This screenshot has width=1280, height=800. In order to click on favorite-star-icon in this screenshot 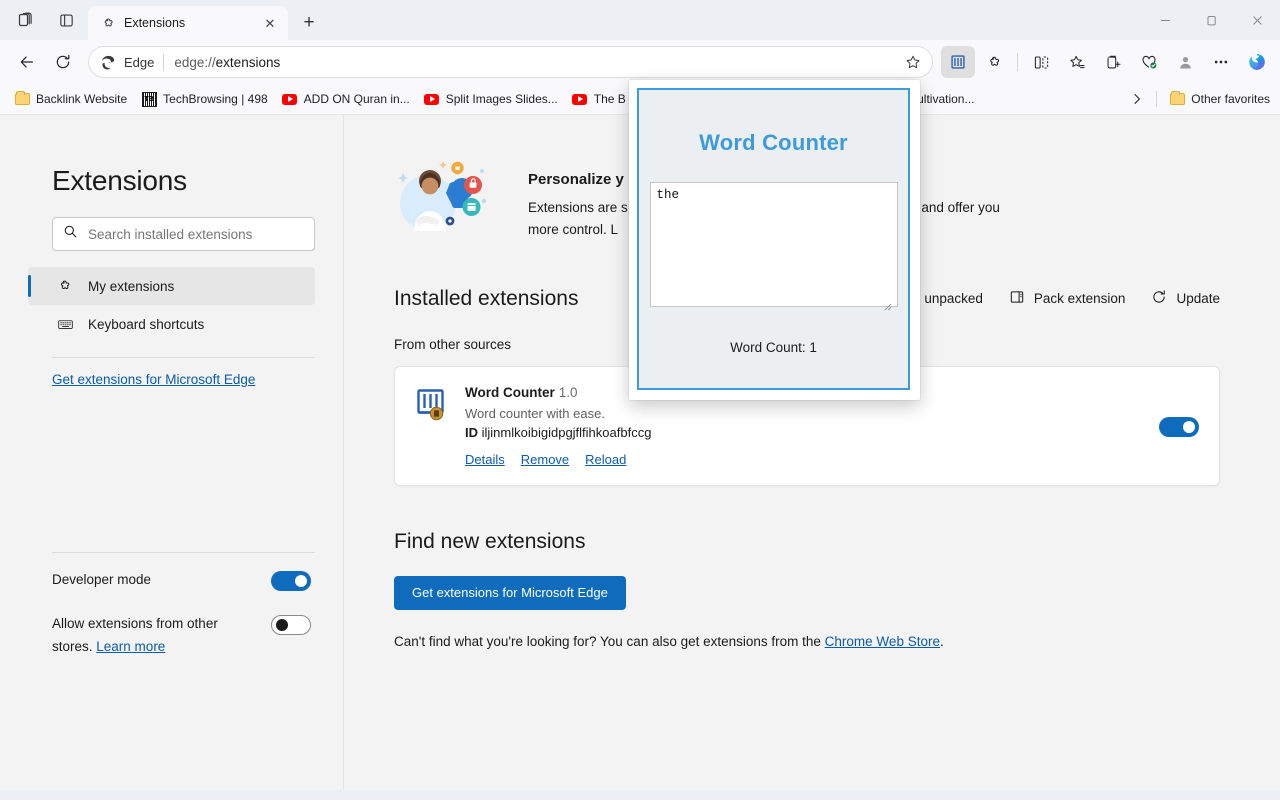, I will do `click(913, 62)`.